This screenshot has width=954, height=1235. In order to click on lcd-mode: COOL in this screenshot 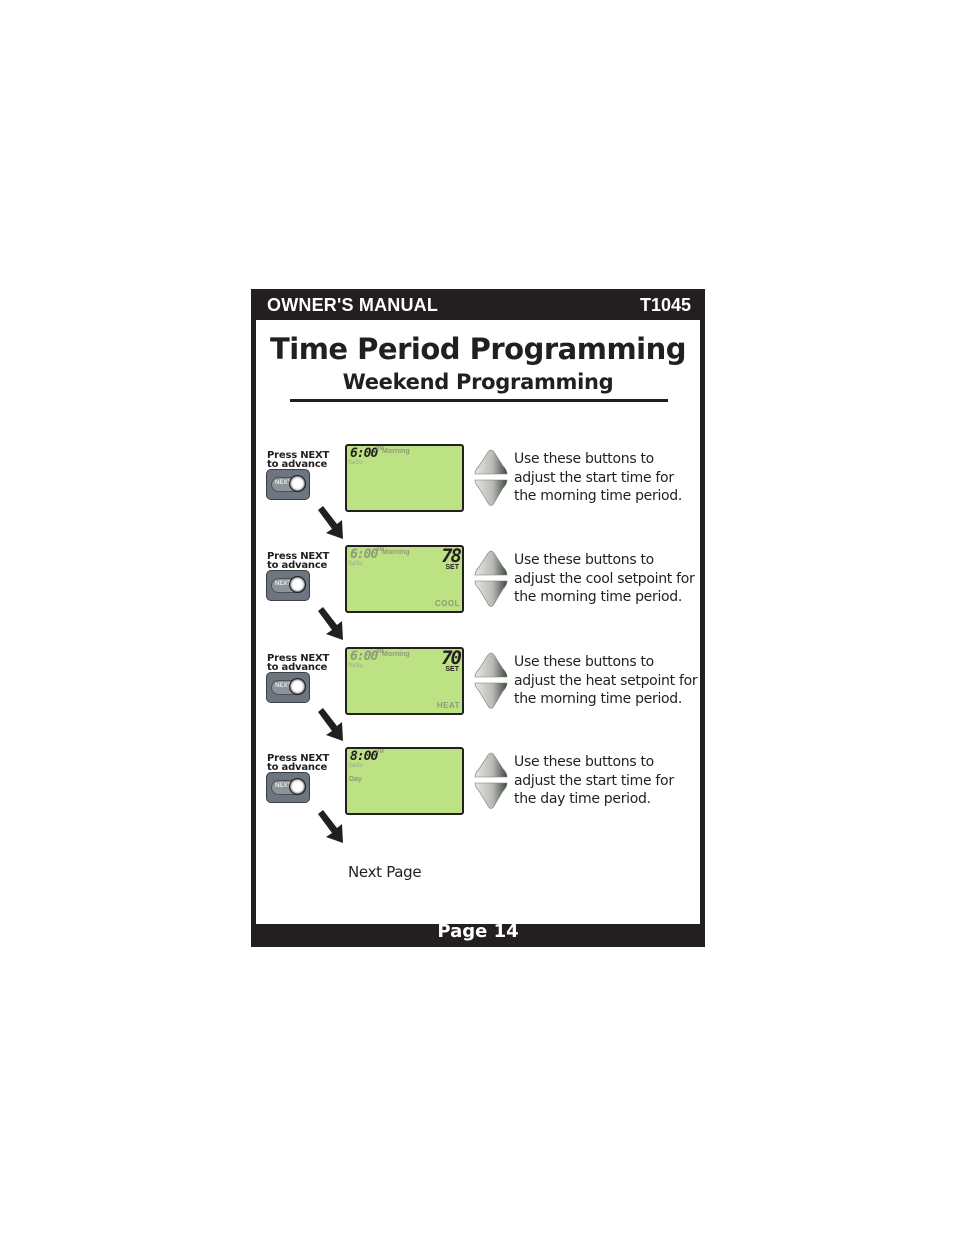, I will do `click(447, 603)`.